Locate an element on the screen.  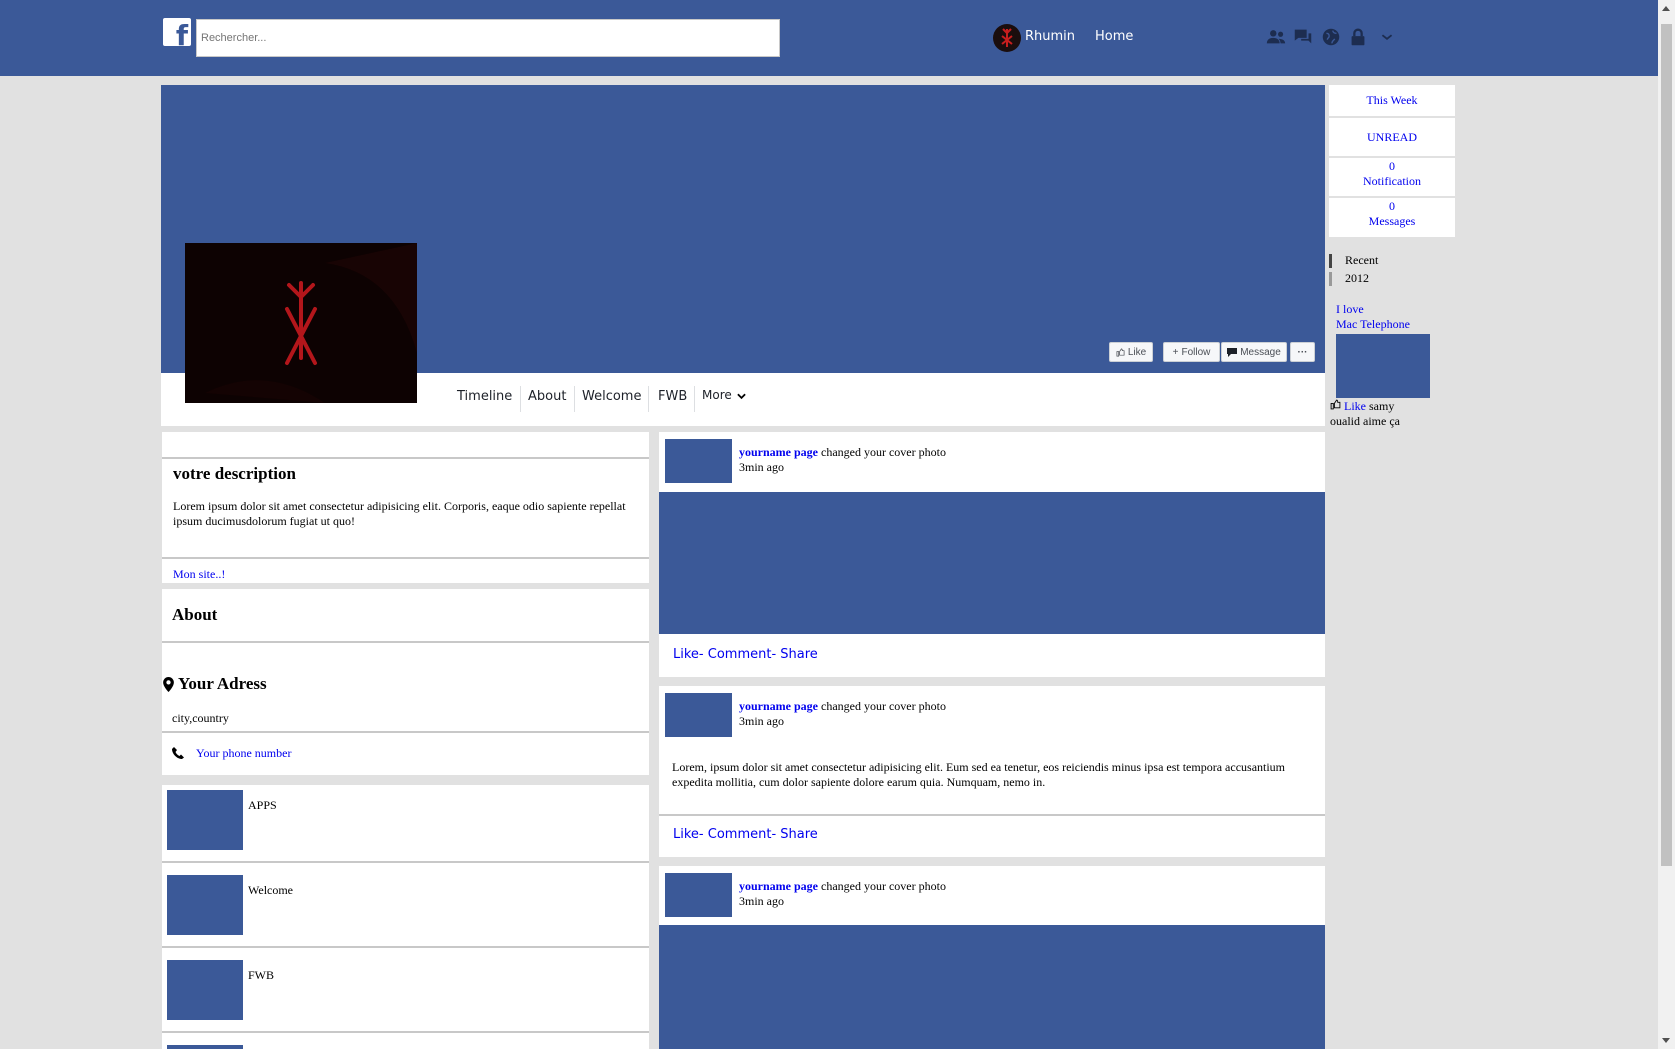
profile-sigil-image is located at coordinates (301, 323).